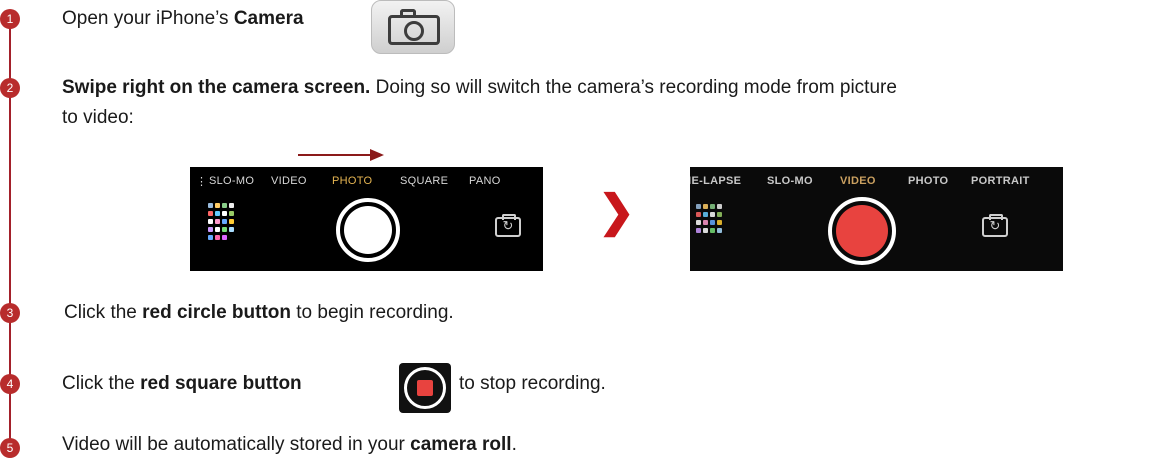 This screenshot has height=459, width=1154. I want to click on step-3-bold: red circle button, so click(216, 312).